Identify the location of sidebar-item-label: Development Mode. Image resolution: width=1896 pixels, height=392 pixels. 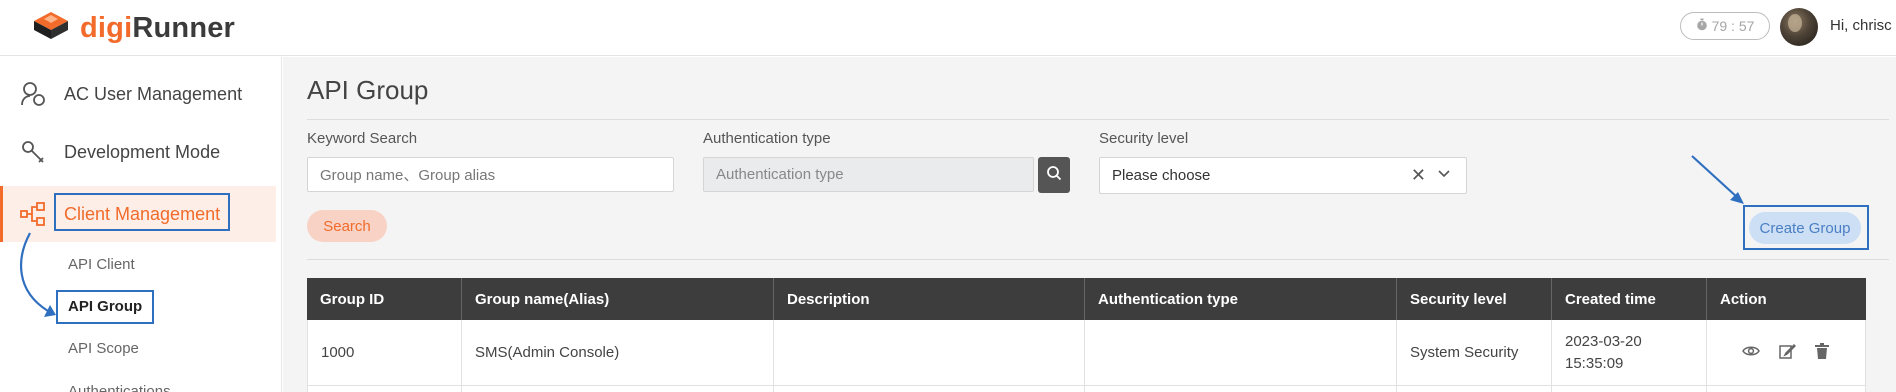
(142, 151).